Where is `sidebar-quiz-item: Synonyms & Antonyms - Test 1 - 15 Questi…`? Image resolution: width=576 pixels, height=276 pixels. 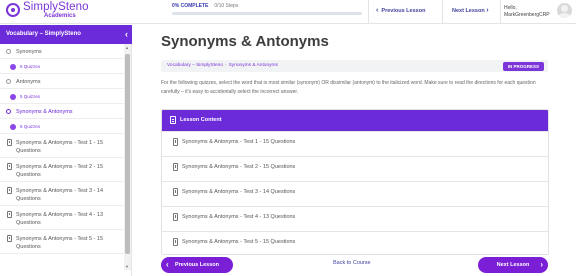 sidebar-quiz-item: Synonyms & Antonyms - Test 1 - 15 Questi… is located at coordinates (62, 146).